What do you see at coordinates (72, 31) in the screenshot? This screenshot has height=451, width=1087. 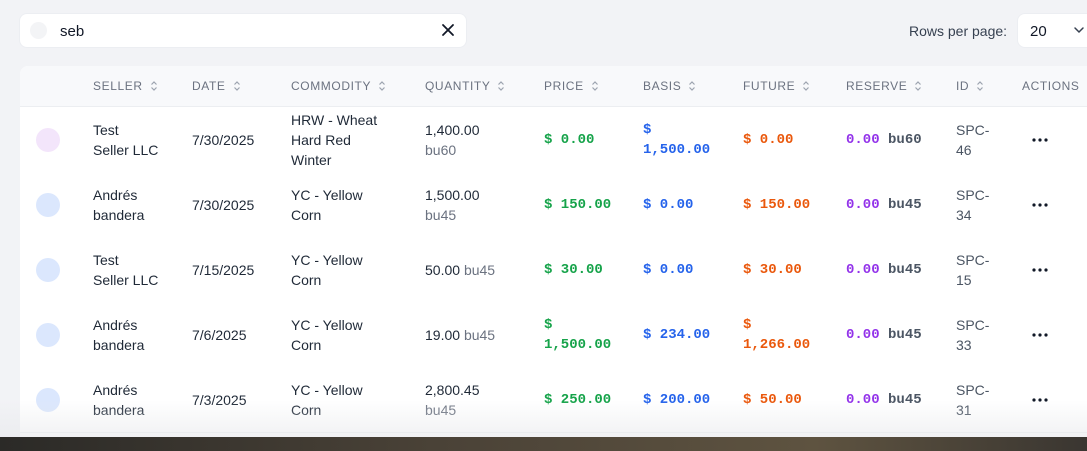 I see `search-input: seb` at bounding box center [72, 31].